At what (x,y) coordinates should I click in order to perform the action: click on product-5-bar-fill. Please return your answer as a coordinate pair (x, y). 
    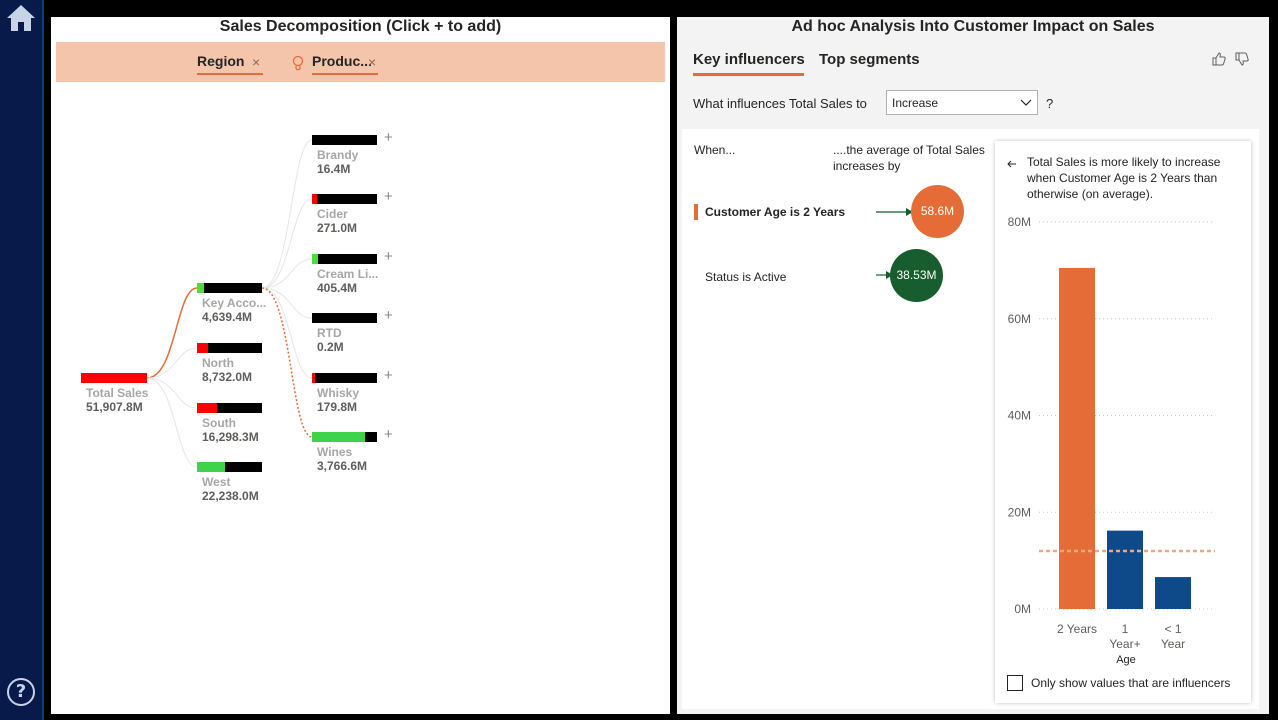
    Looking at the image, I should click on (338, 437).